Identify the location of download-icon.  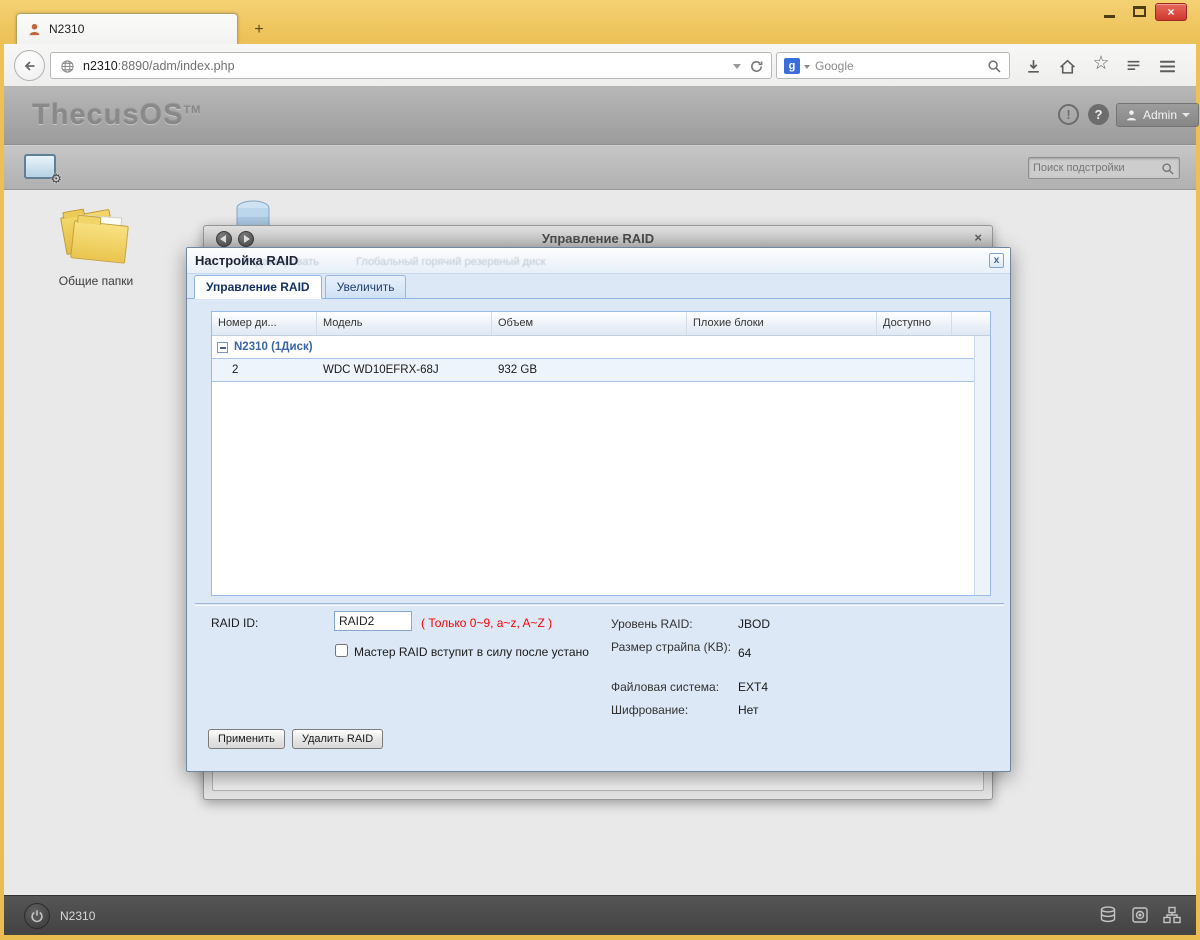
(1033, 66).